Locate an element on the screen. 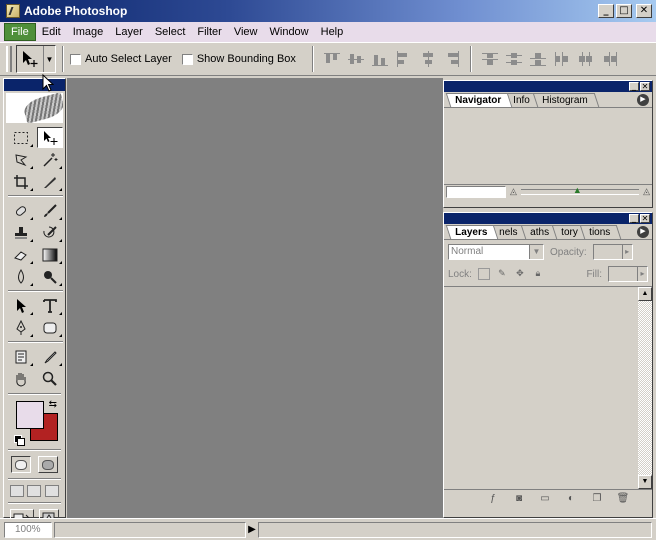 Image resolution: width=656 pixels, height=540 pixels. brush-tool-icon is located at coordinates (50, 210).